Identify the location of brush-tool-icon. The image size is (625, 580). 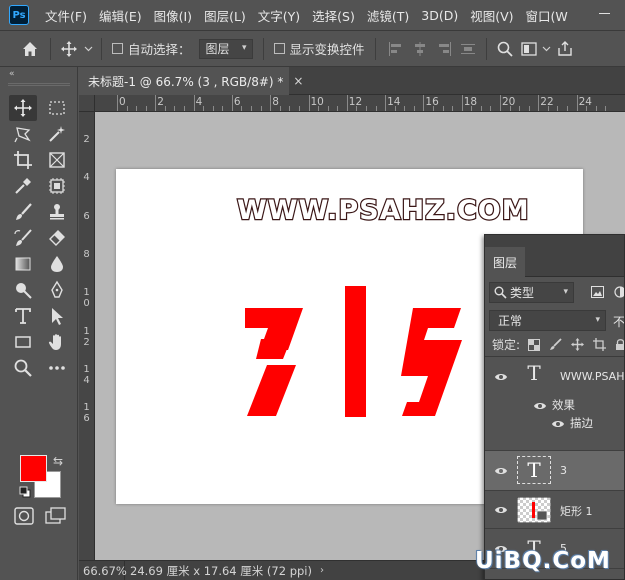
(23, 212).